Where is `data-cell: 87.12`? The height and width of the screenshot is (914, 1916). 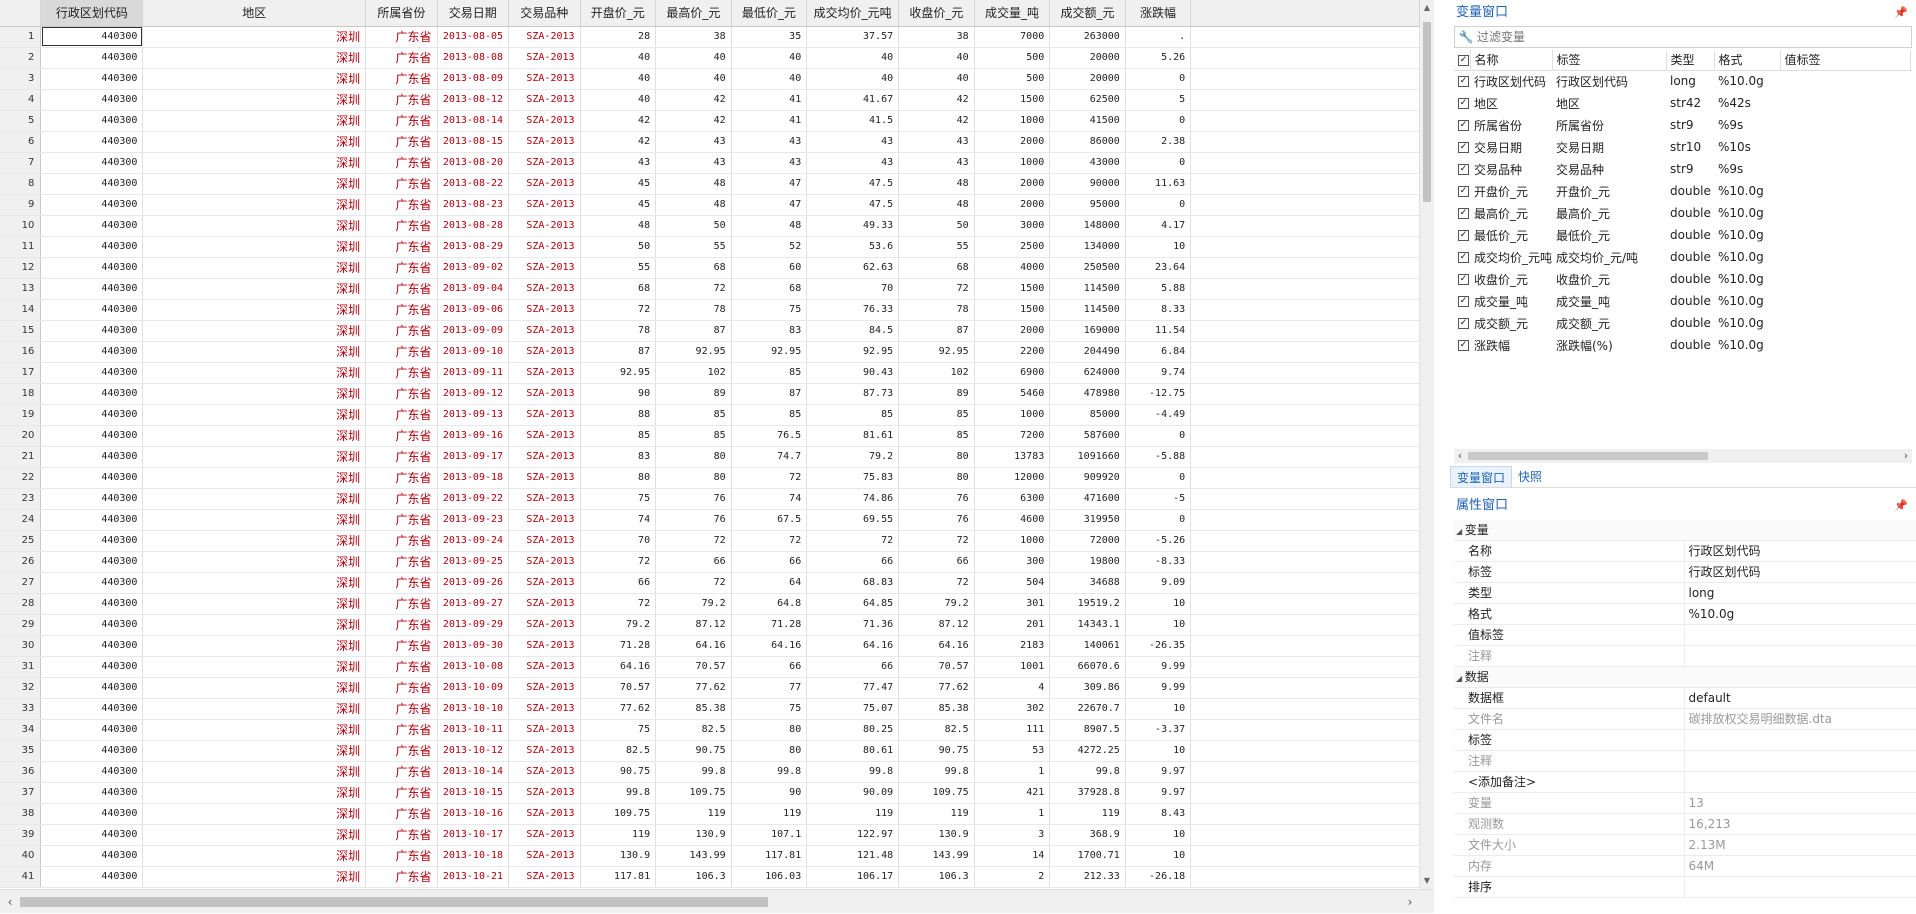 data-cell: 87.12 is located at coordinates (693, 625).